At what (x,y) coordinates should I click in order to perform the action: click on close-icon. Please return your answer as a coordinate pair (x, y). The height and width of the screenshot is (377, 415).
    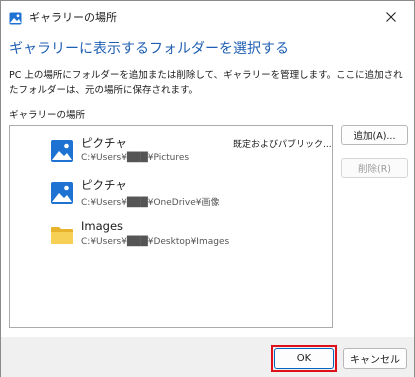
    Looking at the image, I should click on (391, 16).